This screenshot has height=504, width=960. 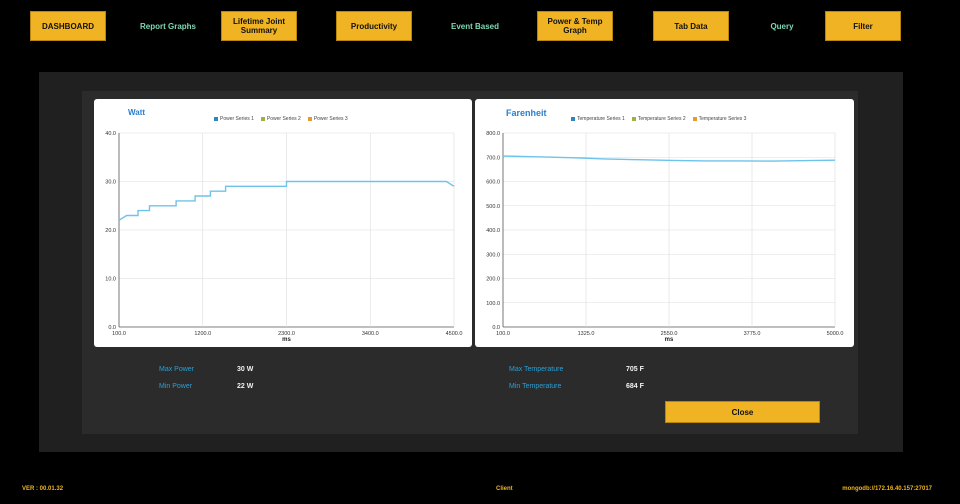 What do you see at coordinates (752, 334) in the screenshot?
I see `x-tick-label: 3775.0` at bounding box center [752, 334].